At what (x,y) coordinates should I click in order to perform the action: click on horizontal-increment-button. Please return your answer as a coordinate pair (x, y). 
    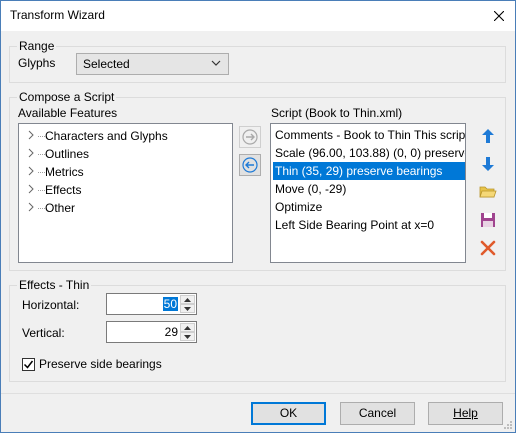
    Looking at the image, I should click on (187, 299).